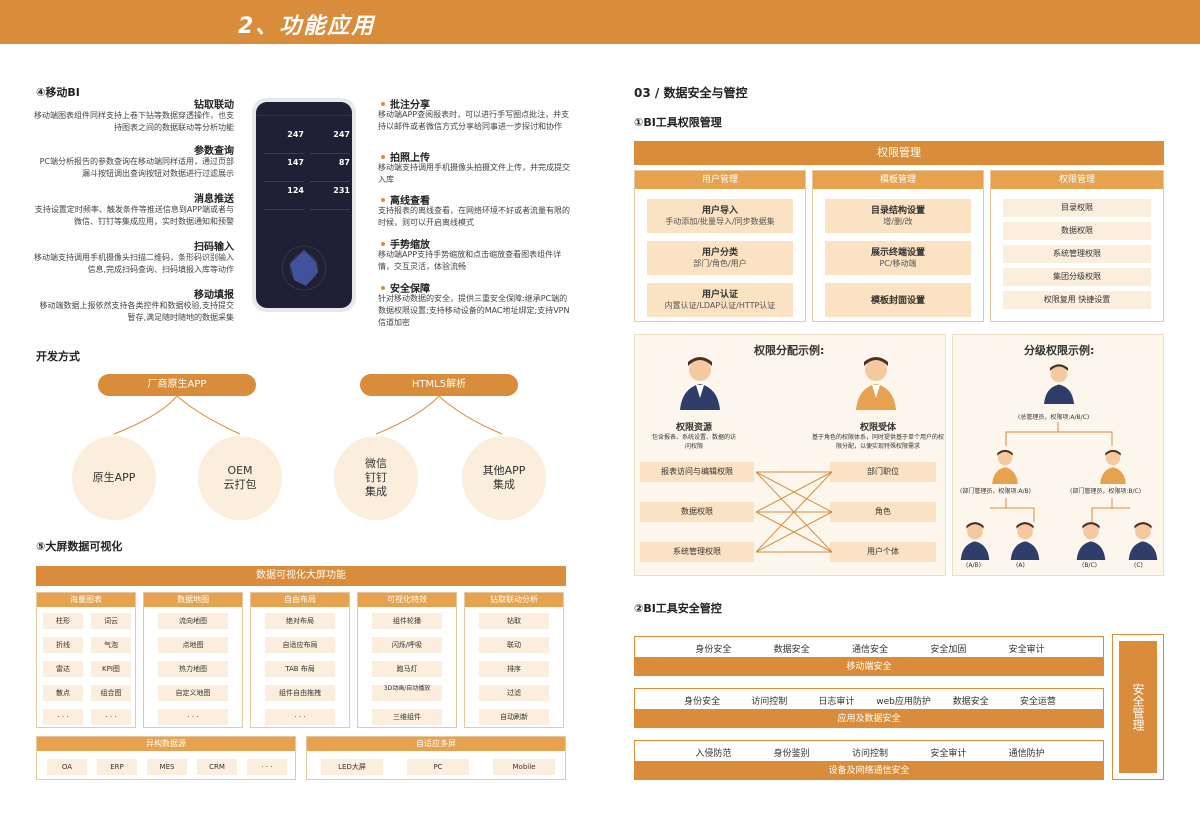 This screenshot has height=840, width=1200. I want to click on phone-screen: 247 247 147 87 124 231, so click(304, 205).